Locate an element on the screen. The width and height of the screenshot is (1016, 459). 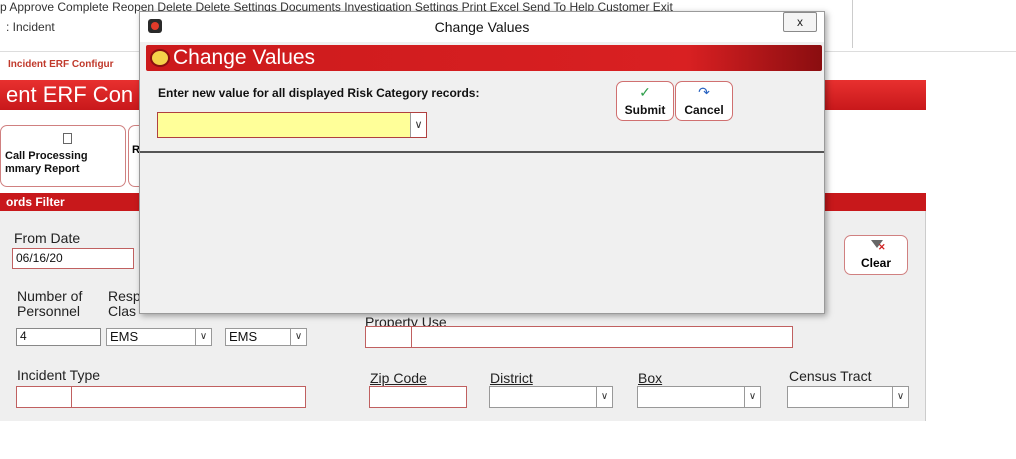
box-label: Box is located at coordinates (650, 378).